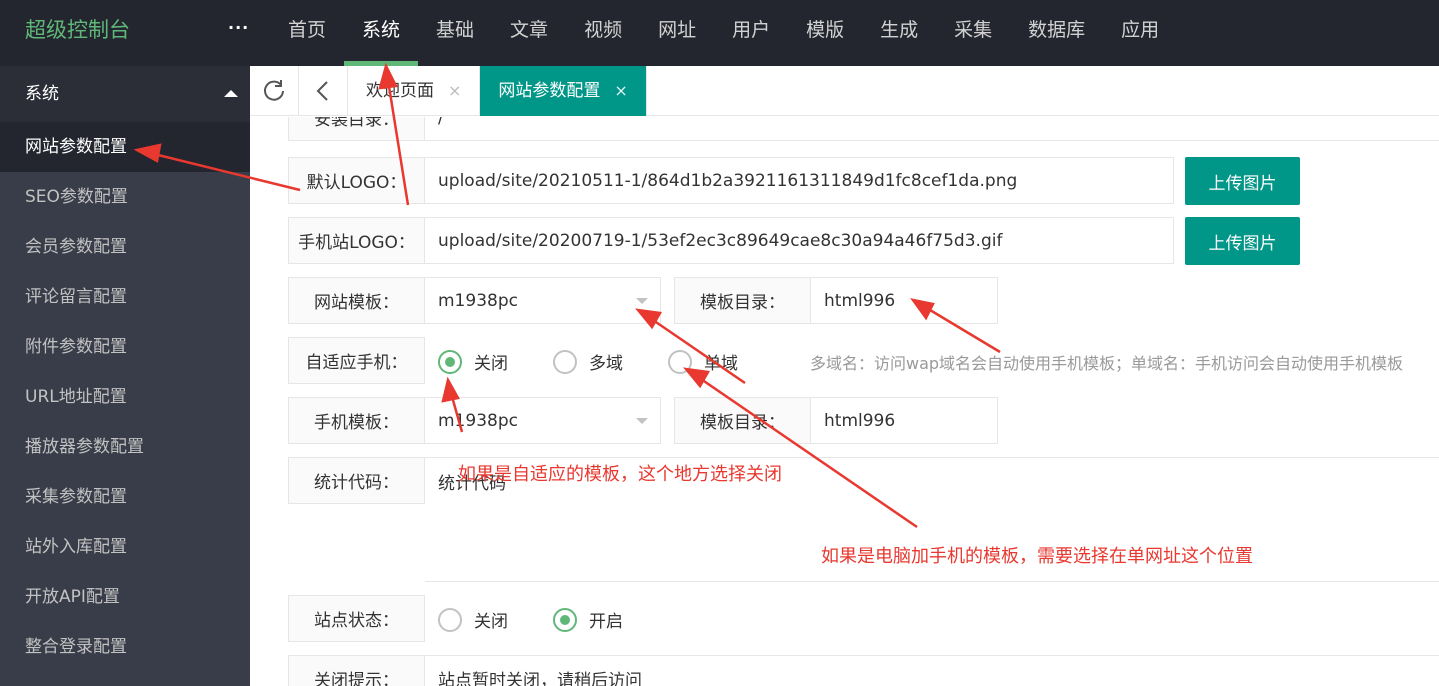 The height and width of the screenshot is (686, 1439). What do you see at coordinates (125, 247) in the screenshot?
I see `sidebar-item-member: 会员参数配置` at bounding box center [125, 247].